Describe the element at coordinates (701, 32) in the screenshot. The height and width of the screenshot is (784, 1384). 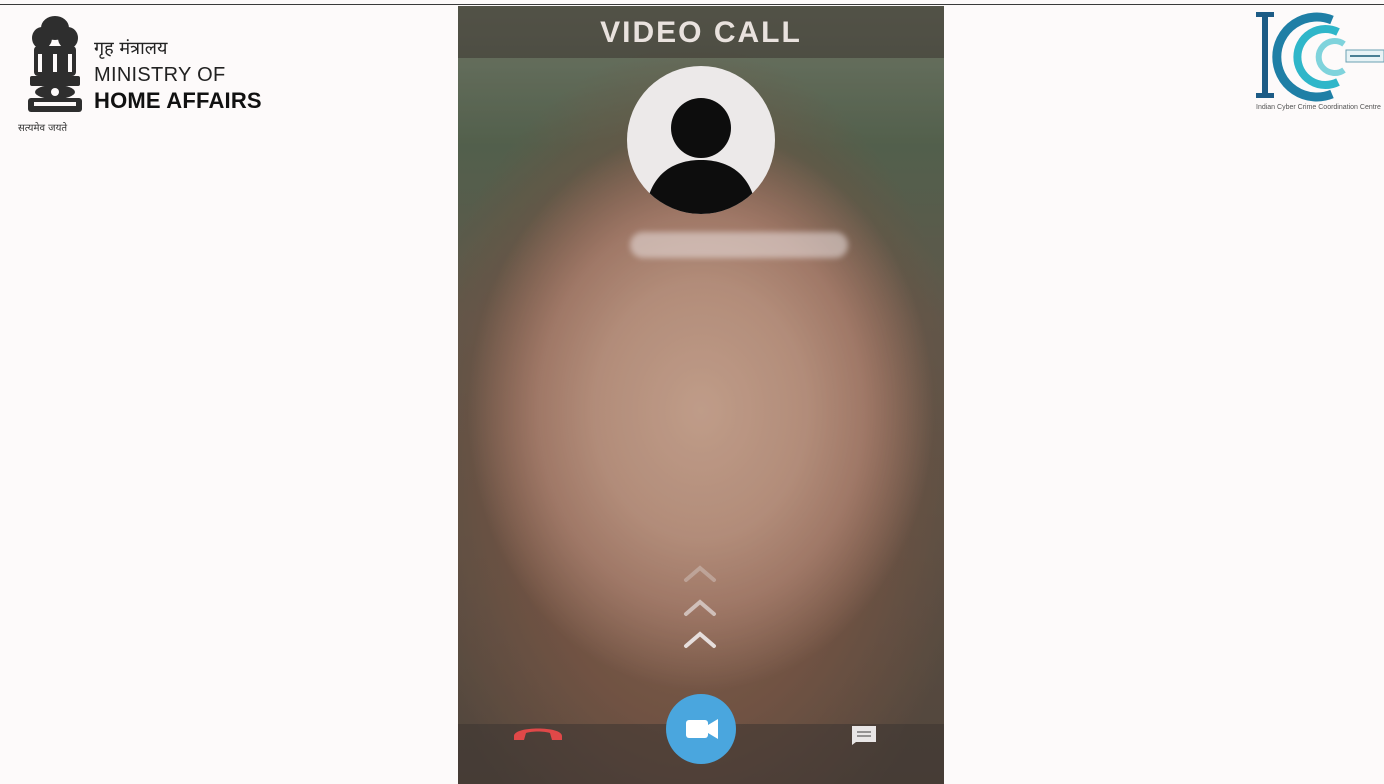
I see `call-title: VIDEO CALL` at that location.